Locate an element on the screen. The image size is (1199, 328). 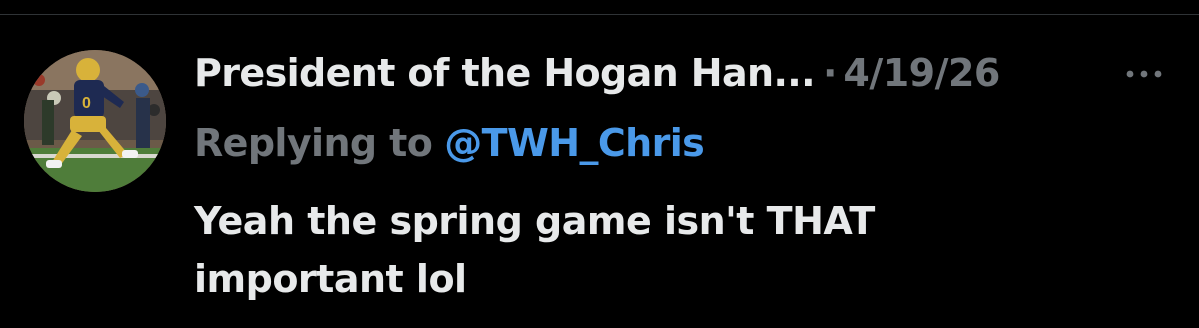
more-horizontal-icon is located at coordinates (1144, 74).